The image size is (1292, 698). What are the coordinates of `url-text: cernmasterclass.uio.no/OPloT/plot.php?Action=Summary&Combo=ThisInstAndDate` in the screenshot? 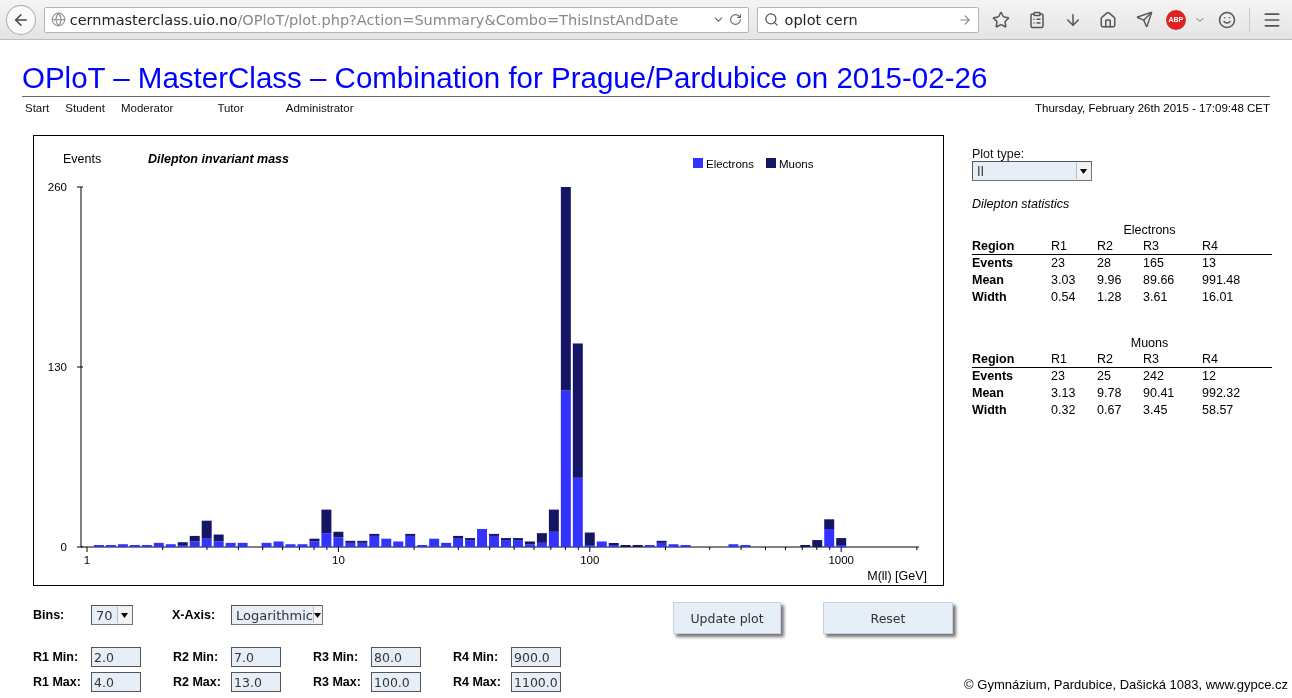 It's located at (374, 19).